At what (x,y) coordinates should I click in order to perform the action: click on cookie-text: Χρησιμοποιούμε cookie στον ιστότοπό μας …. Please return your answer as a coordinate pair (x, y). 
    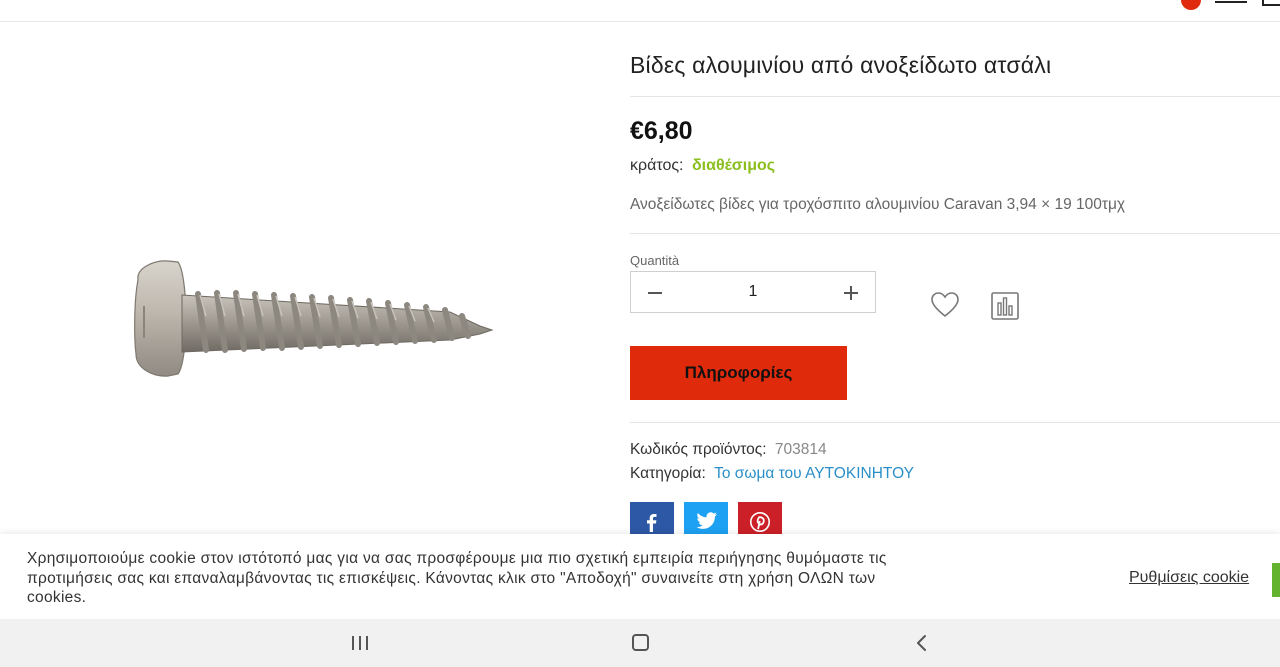
    Looking at the image, I should click on (457, 578).